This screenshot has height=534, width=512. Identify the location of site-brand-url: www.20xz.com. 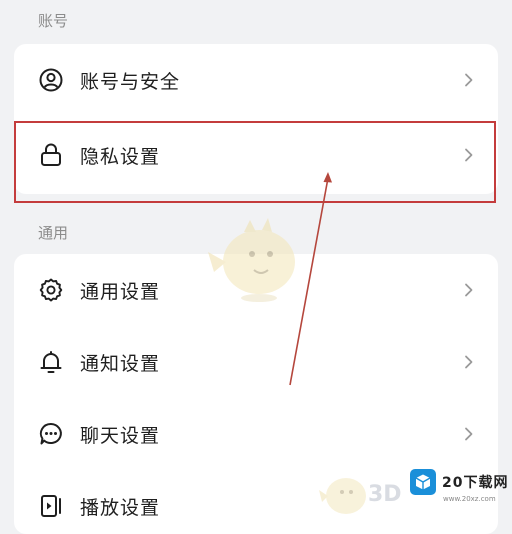
(469, 499).